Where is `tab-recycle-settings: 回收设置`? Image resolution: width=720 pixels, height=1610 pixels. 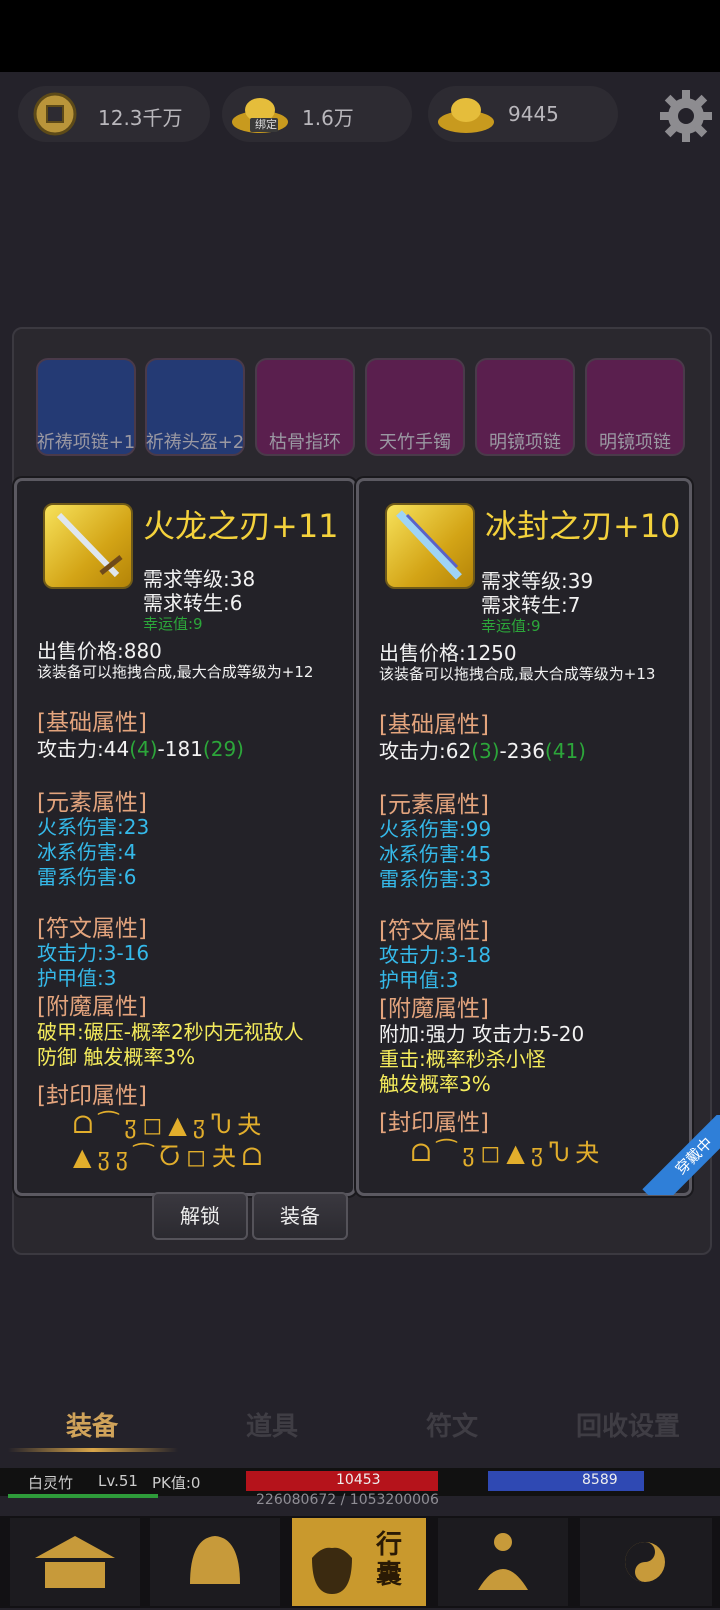
tab-recycle-settings: 回收设置 is located at coordinates (628, 1424).